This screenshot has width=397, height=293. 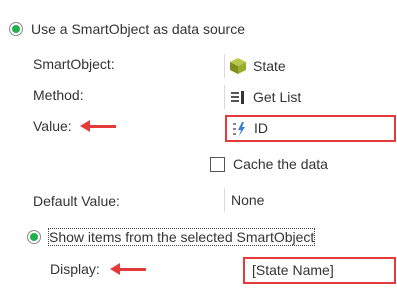 I want to click on value-field: ID, so click(x=310, y=128).